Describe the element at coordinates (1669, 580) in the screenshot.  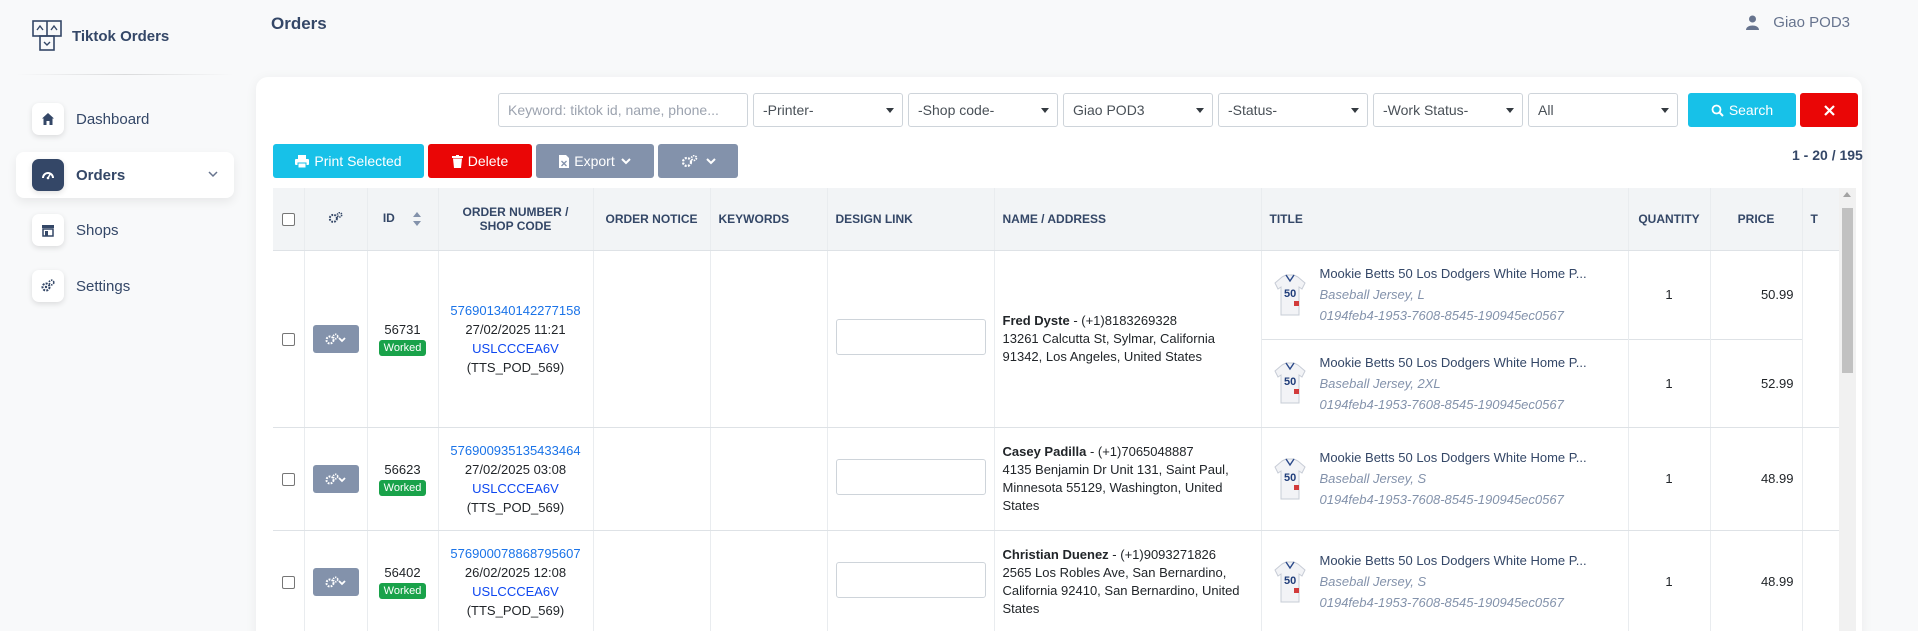
I see `quantity-cell: 1` at that location.